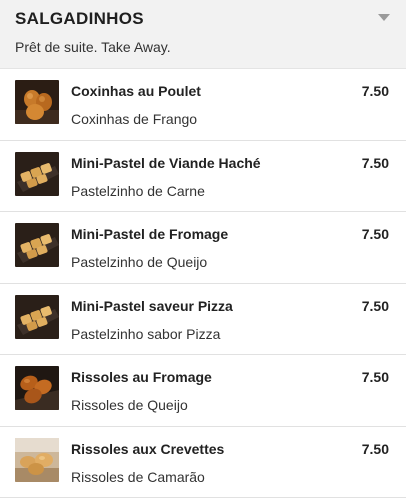 This screenshot has width=406, height=500. Describe the element at coordinates (148, 448) in the screenshot. I see `item-name: Rissoles aux Crevettes` at that location.